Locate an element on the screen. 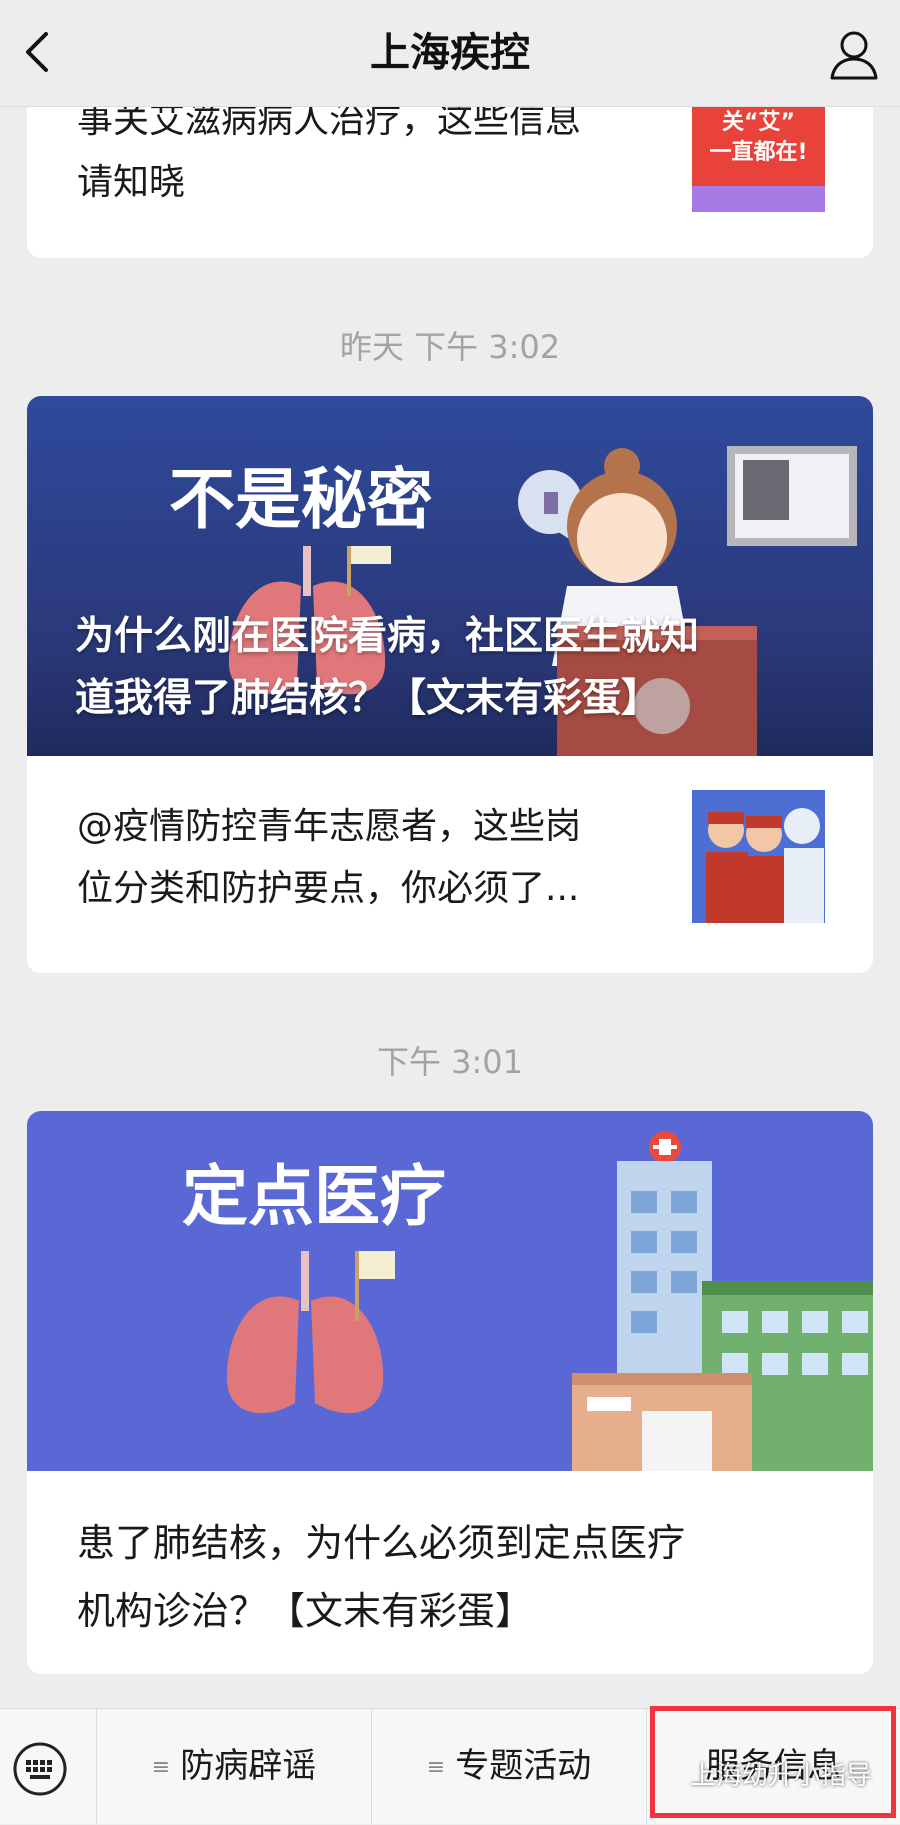 This screenshot has height=1825, width=900. timestamp: 下午 3:01 is located at coordinates (450, 1062).